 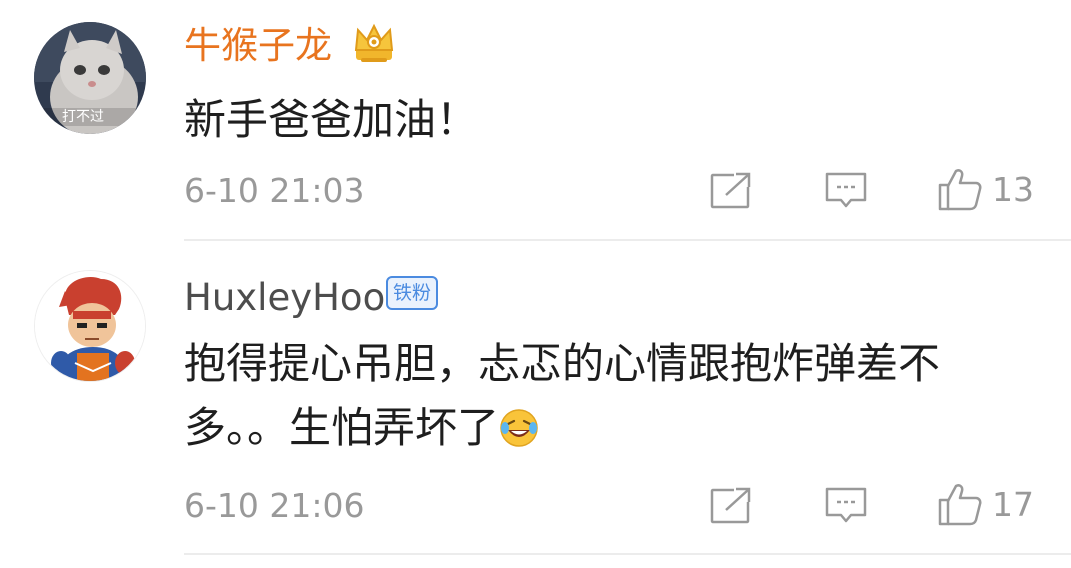 I want to click on avatar, so click(x=90, y=326).